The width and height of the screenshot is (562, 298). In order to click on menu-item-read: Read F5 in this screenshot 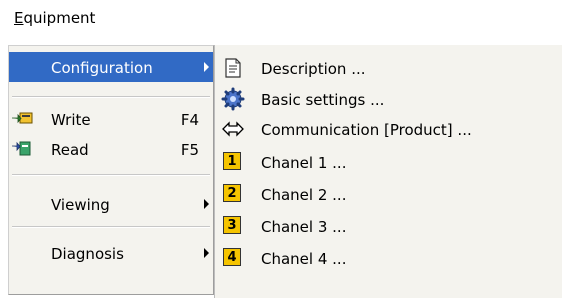, I will do `click(111, 149)`.